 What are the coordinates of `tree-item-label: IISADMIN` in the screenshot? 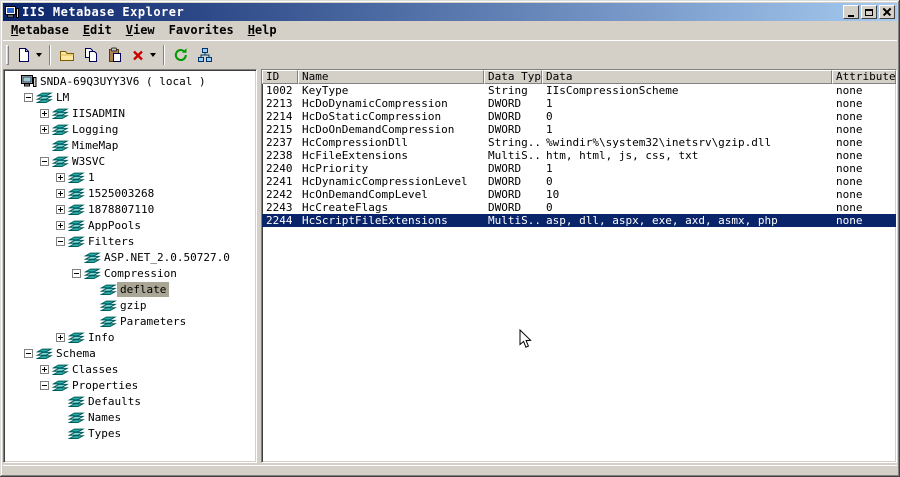 It's located at (98, 113).